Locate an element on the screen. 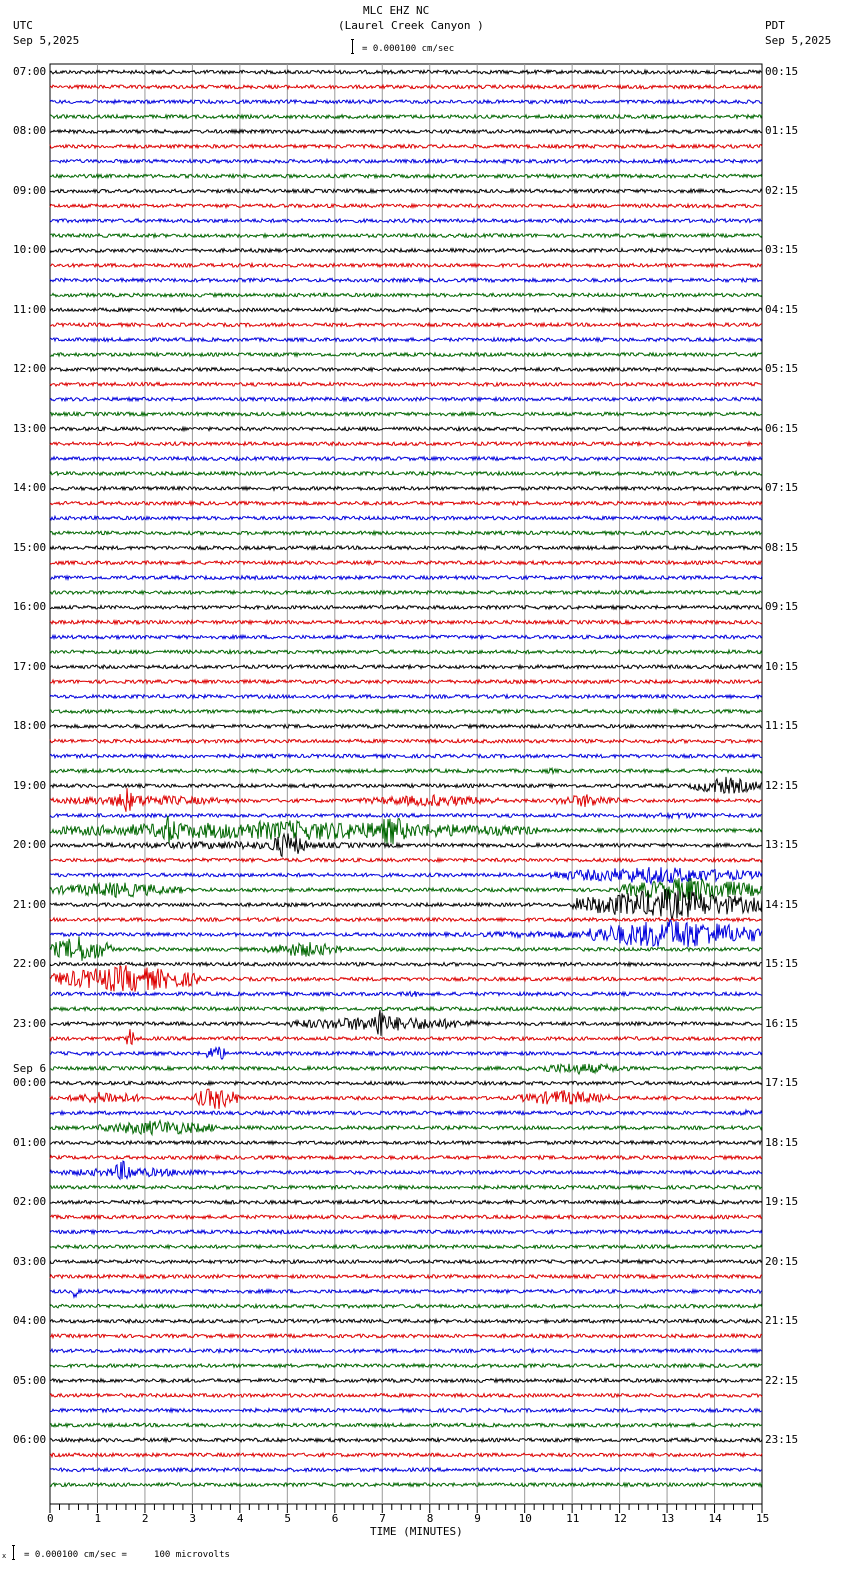  x-tick-label: 8 is located at coordinates (430, 1518).